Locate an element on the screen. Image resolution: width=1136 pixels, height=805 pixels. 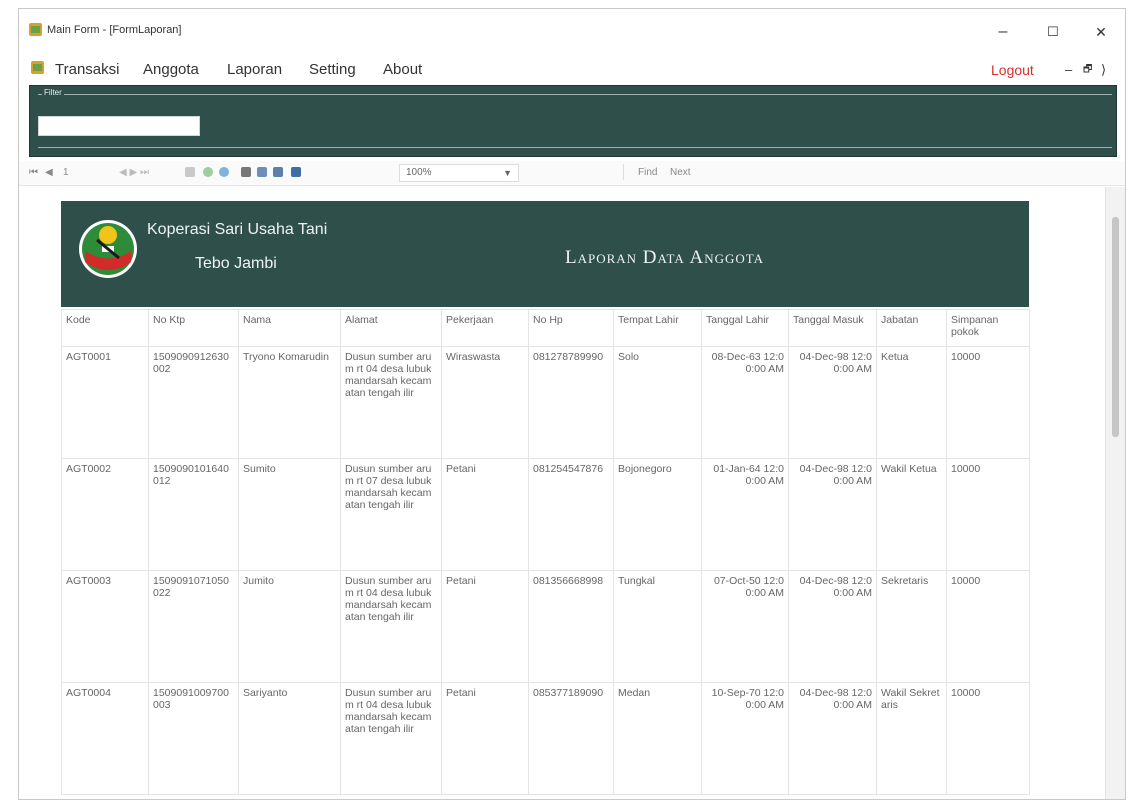
first-page-button: ⏮ is located at coordinates (33, 172).